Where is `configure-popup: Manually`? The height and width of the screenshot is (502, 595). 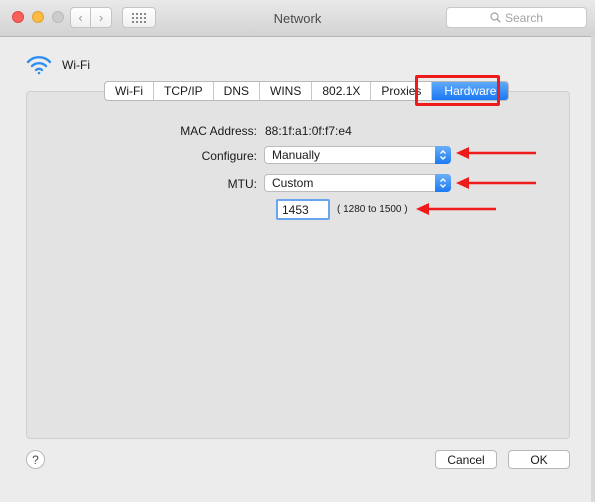 configure-popup: Manually is located at coordinates (357, 155).